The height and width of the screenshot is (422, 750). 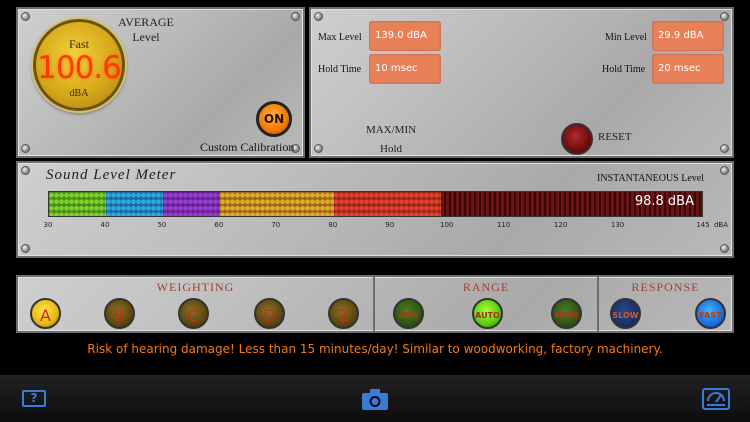 I want to click on scale-tick: 130, so click(x=617, y=225).